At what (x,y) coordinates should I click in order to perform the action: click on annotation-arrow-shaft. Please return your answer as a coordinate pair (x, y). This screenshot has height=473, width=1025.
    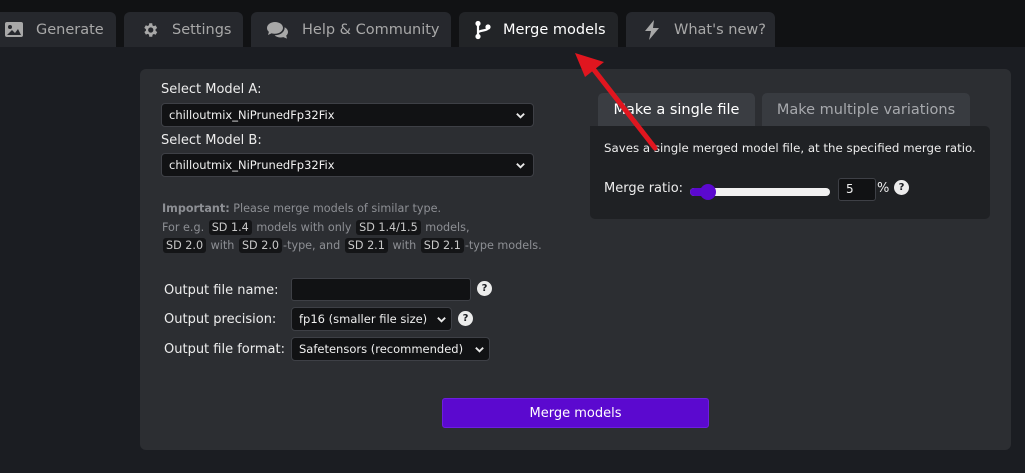
    Looking at the image, I should click on (623, 107).